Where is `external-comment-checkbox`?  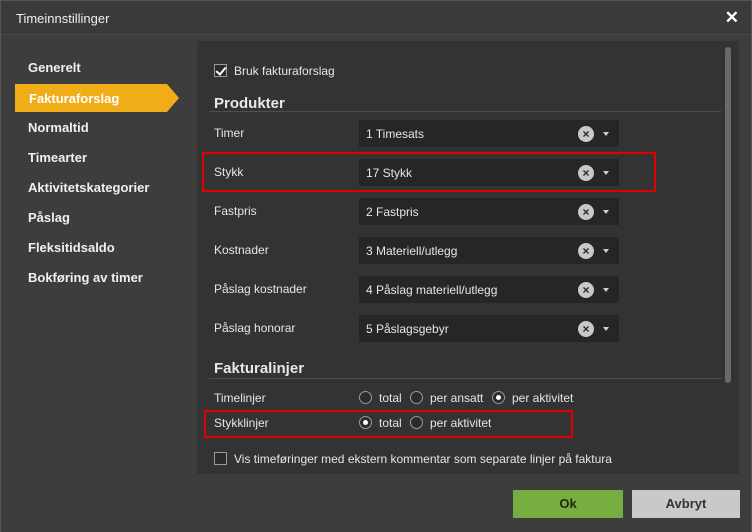
external-comment-checkbox is located at coordinates (220, 458).